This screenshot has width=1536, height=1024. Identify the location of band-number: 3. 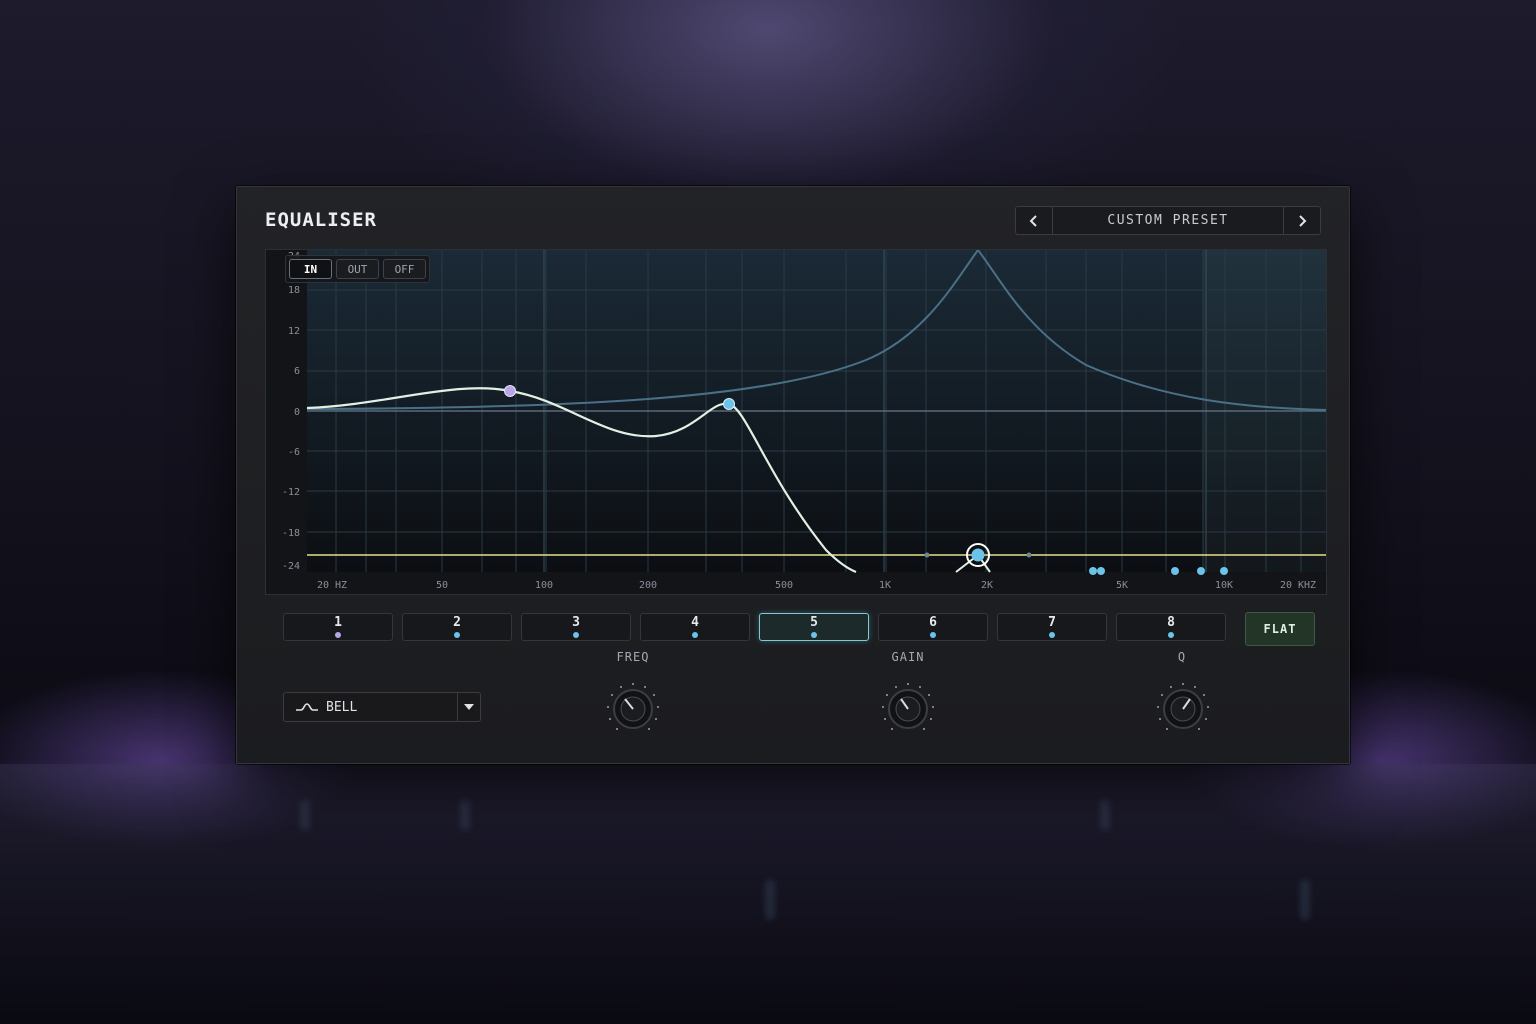
(576, 622).